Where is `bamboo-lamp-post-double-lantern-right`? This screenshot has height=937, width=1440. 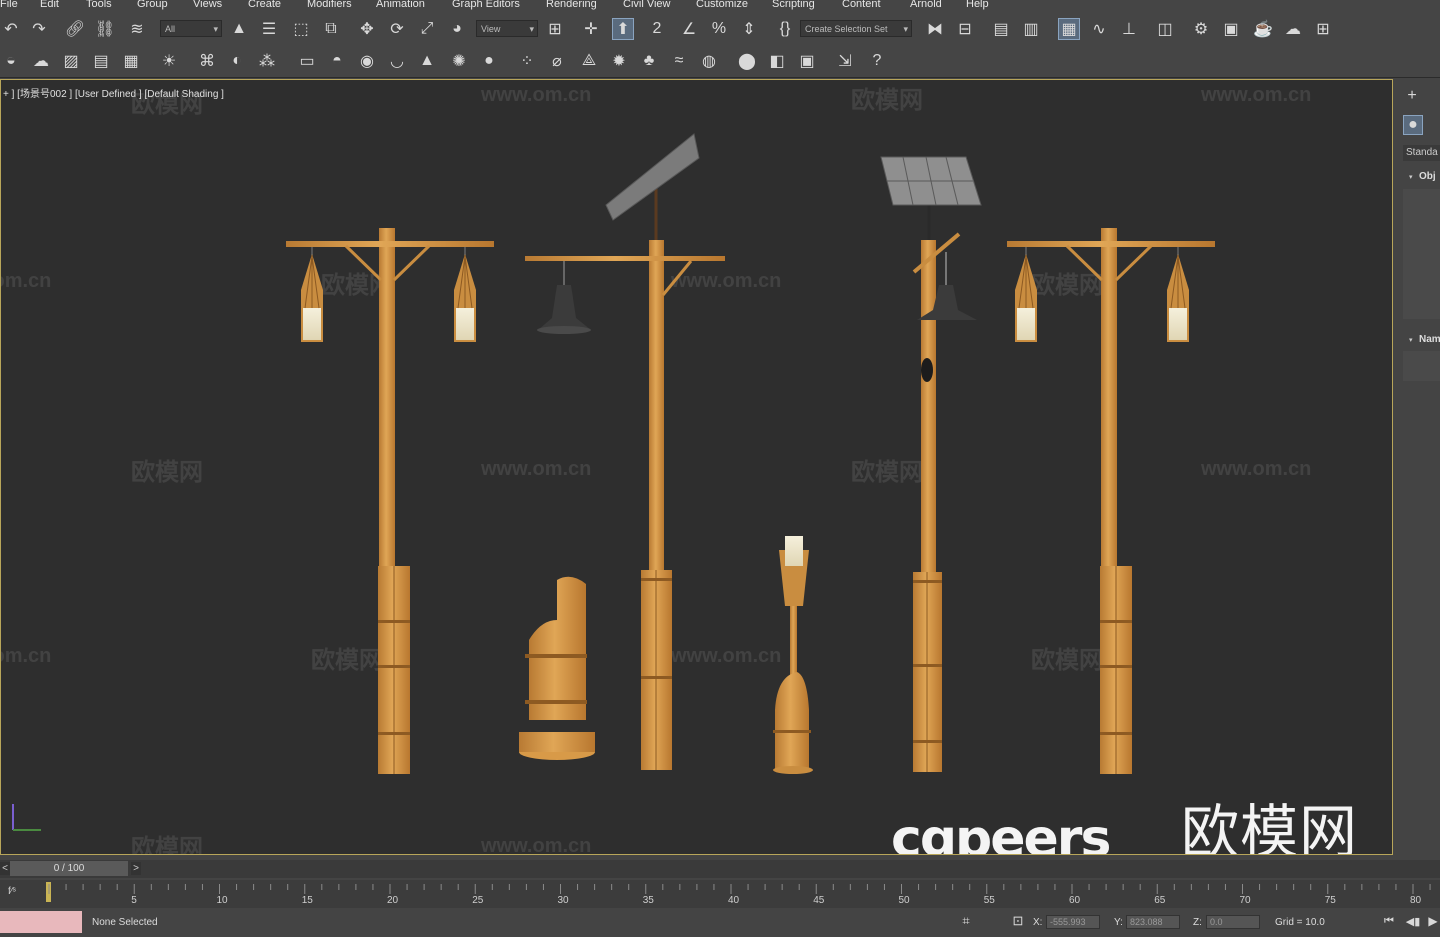 bamboo-lamp-post-double-lantern-right is located at coordinates (1111, 501).